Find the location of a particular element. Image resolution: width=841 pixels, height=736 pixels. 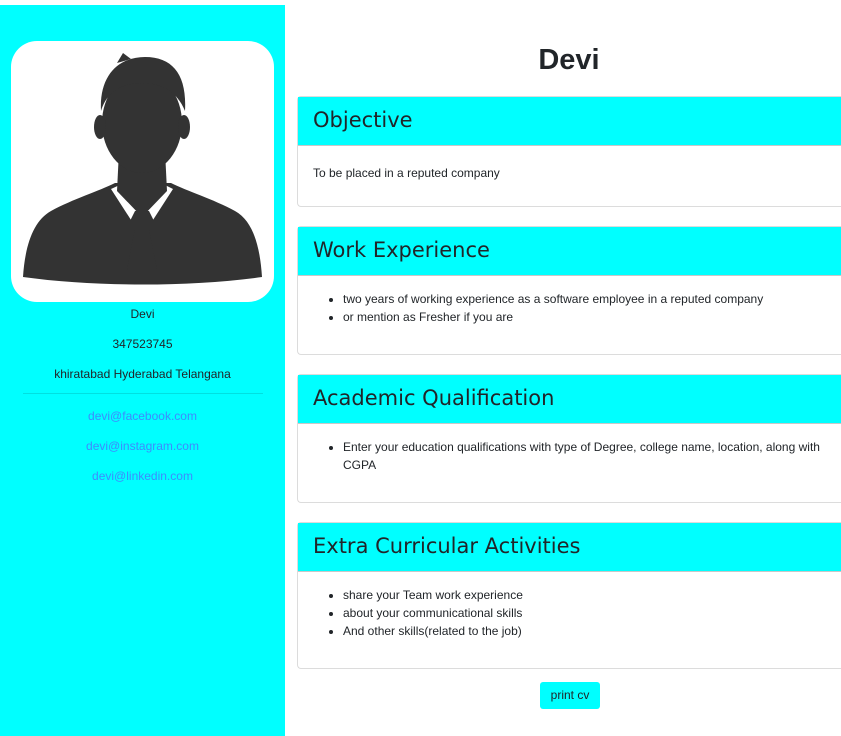

facebook-link: devi@facebook.com is located at coordinates (142, 416).